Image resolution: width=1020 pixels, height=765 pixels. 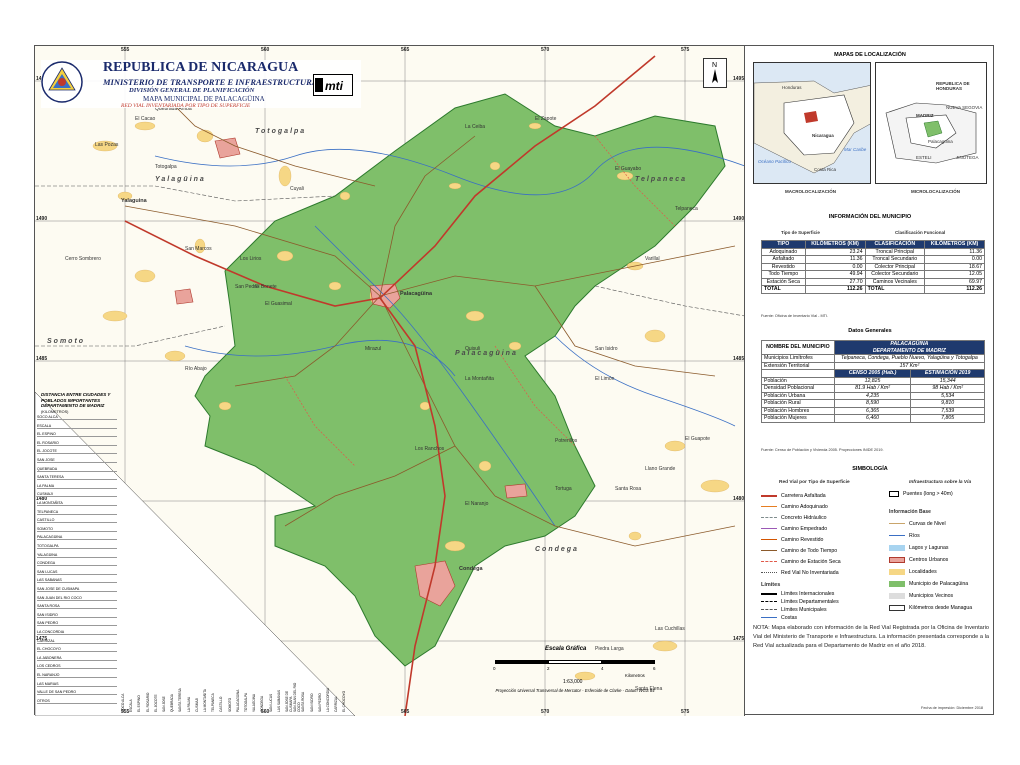 I want to click on distance-col-label: SAN LUCAS, so click(x=270, y=702).